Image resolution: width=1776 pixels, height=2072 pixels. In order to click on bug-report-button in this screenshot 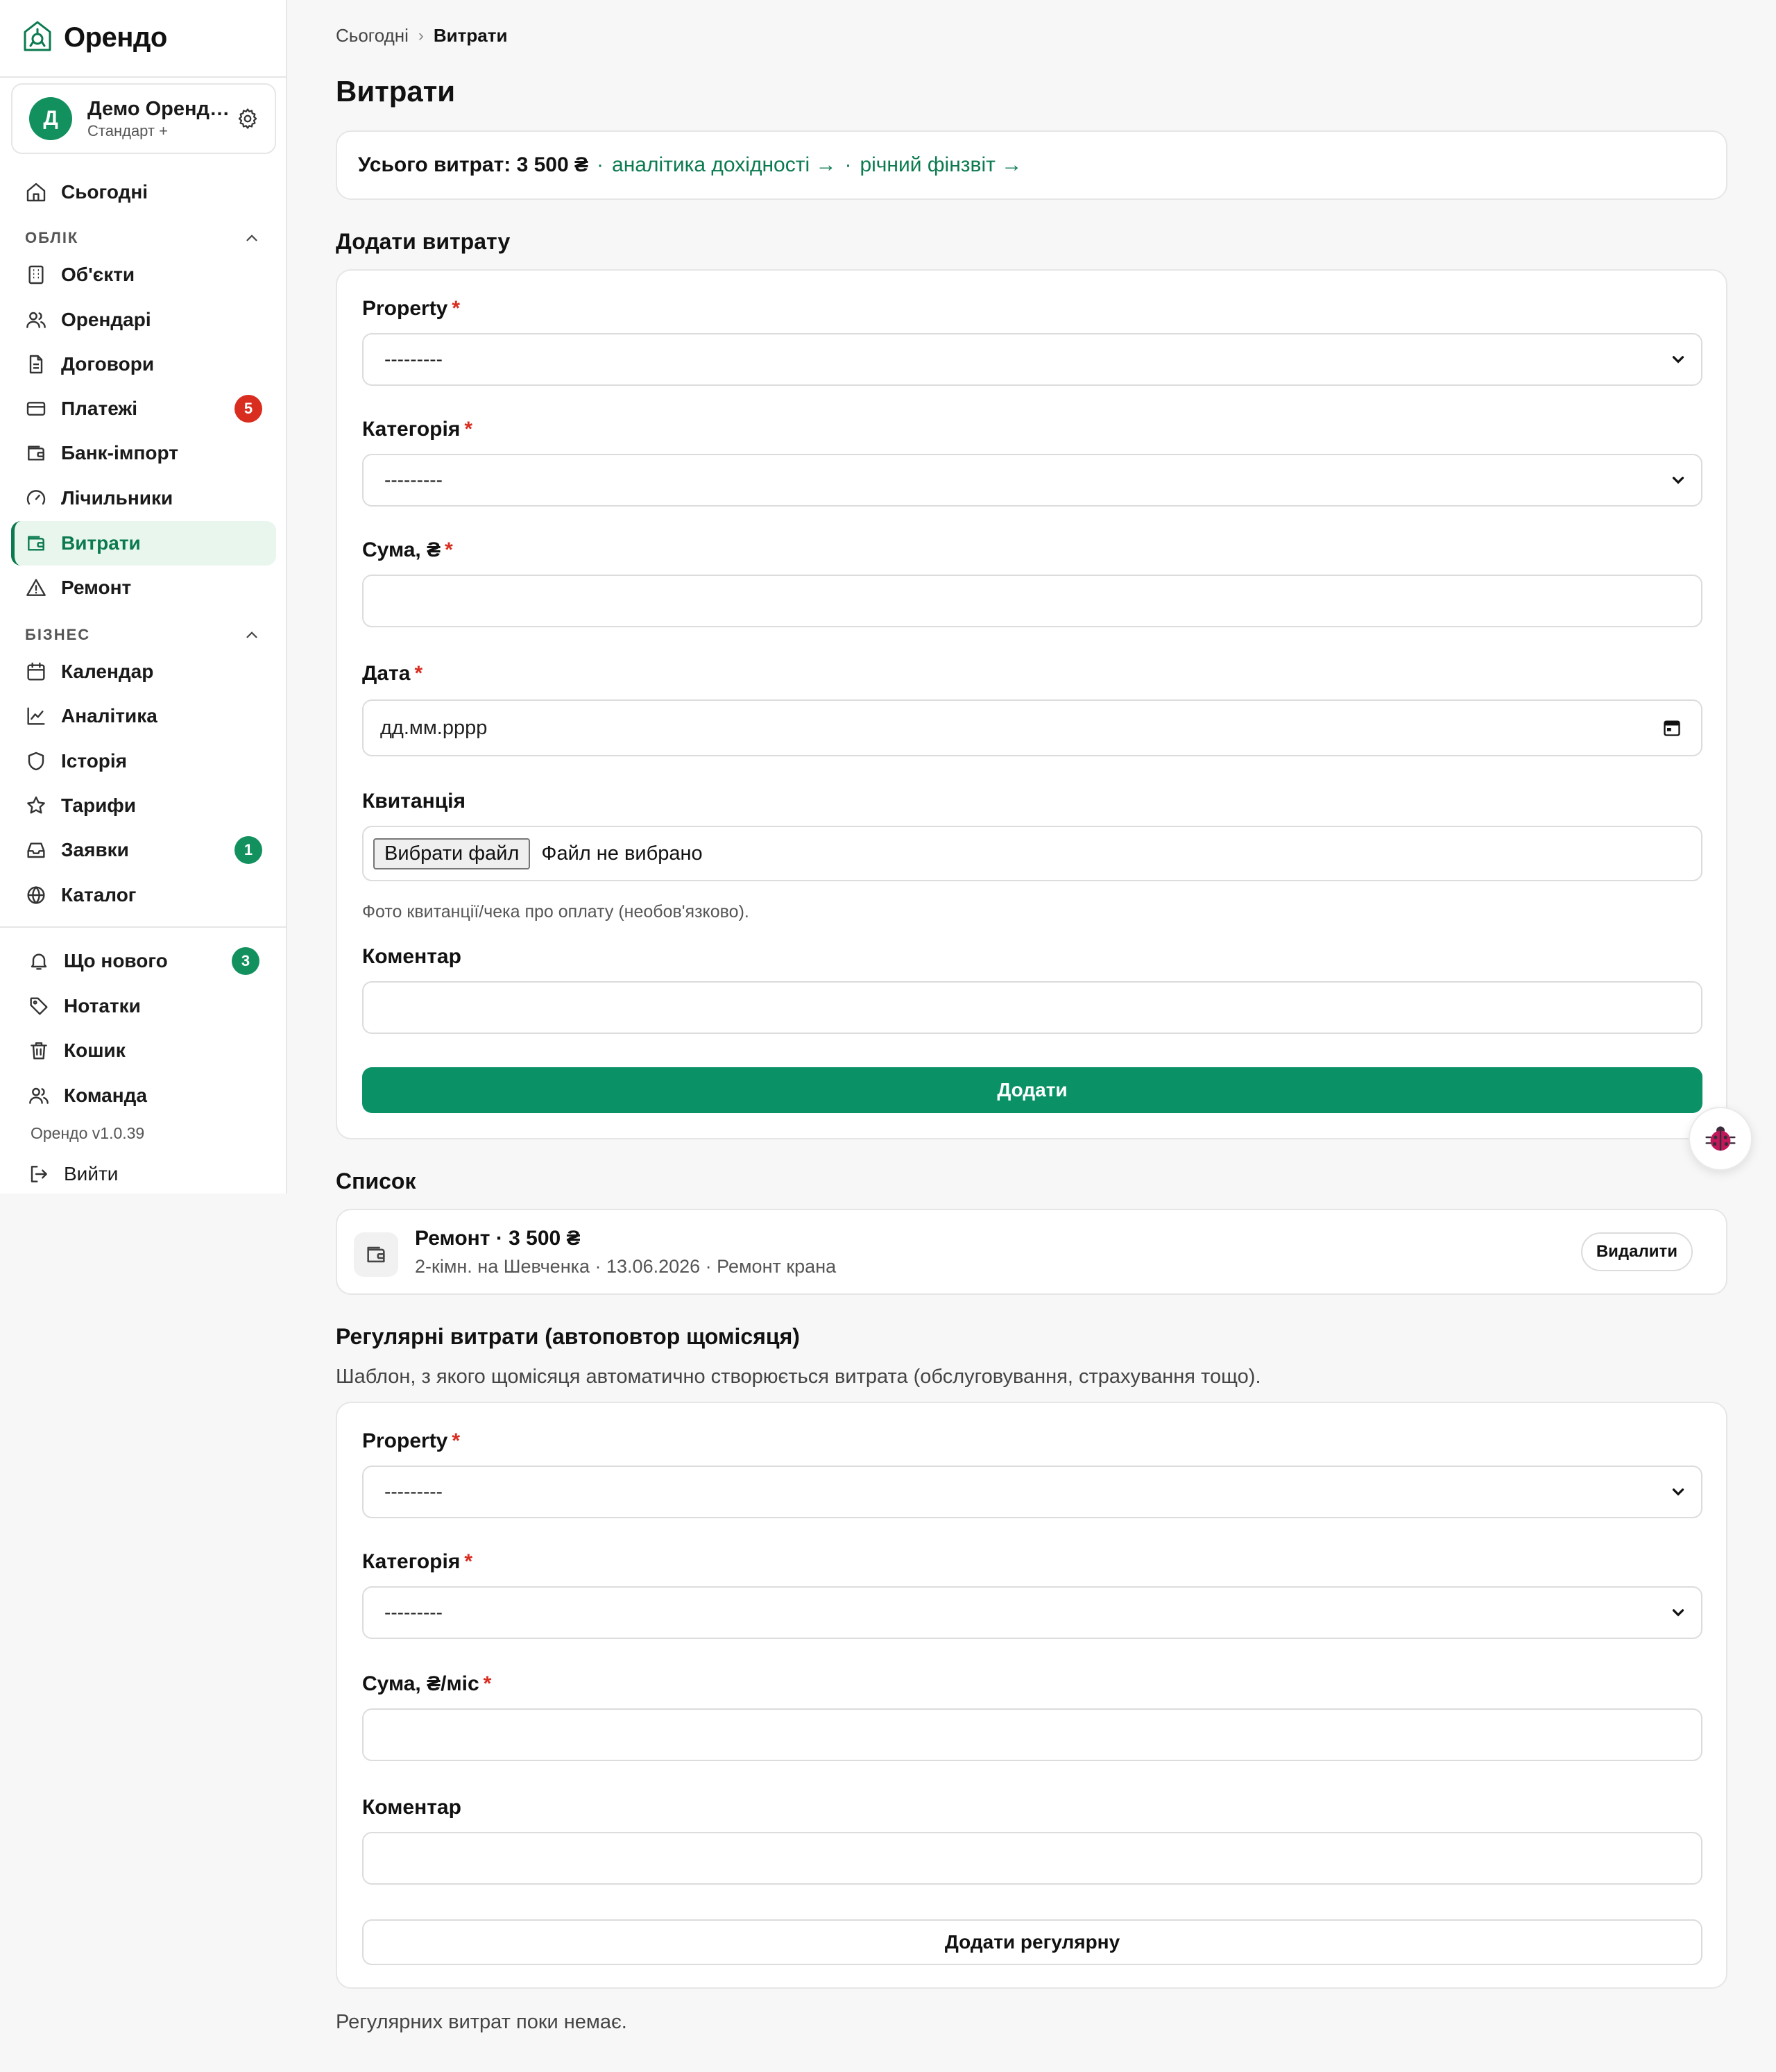, I will do `click(1720, 1139)`.